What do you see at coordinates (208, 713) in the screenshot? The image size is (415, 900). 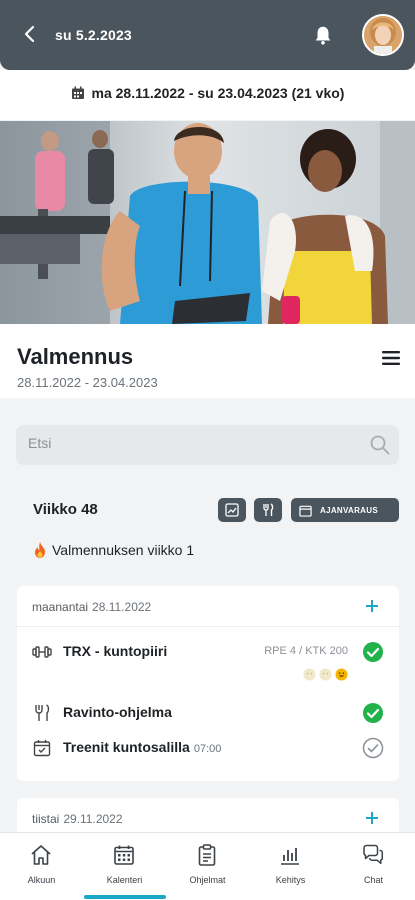 I see `activity-row: Ravinto-ohjelma` at bounding box center [208, 713].